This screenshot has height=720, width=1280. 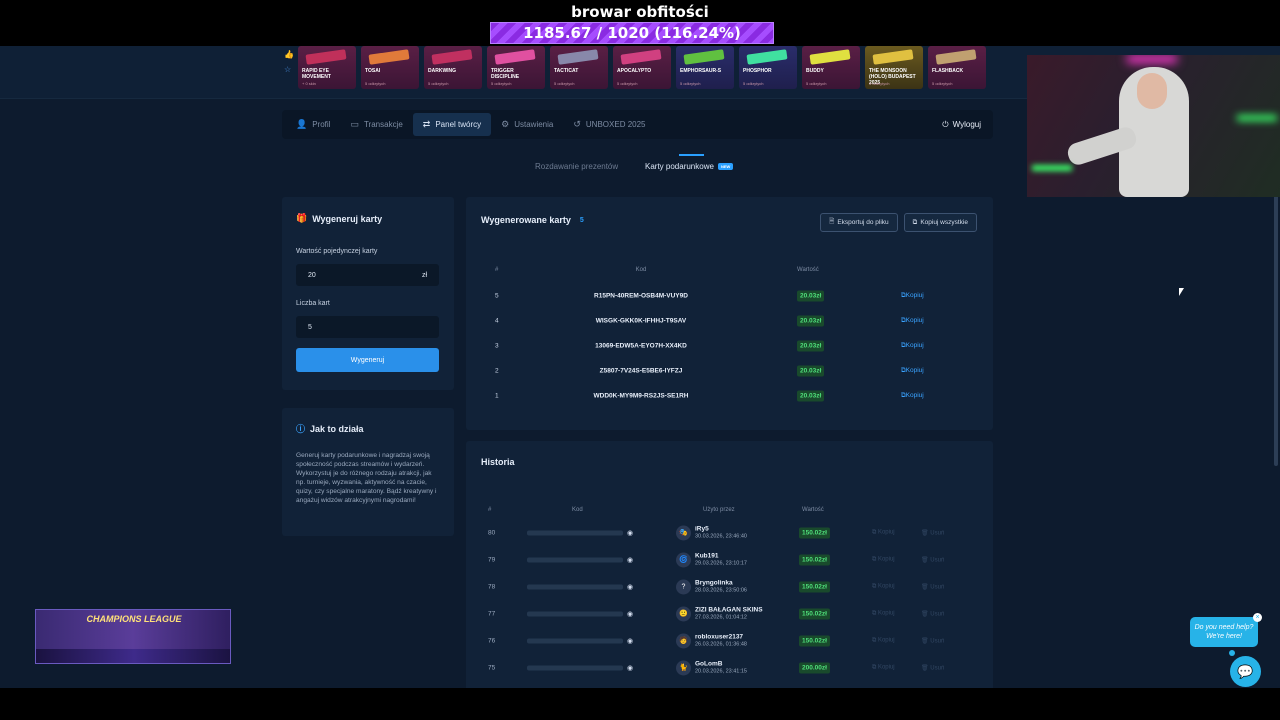 I want to click on username: ZIZI BAŁAGAN SKINS, so click(x=729, y=610).